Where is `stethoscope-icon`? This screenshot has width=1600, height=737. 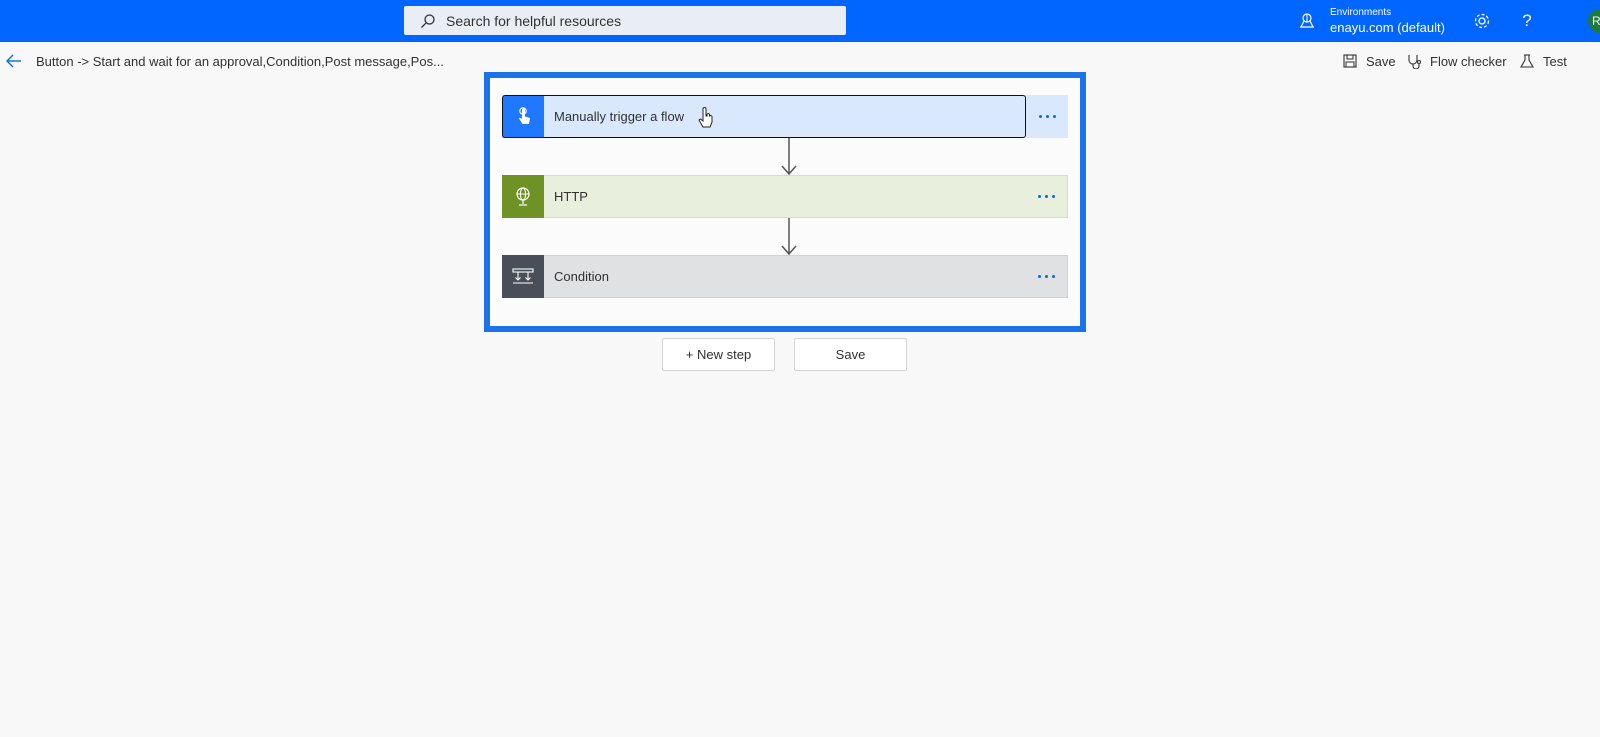
stethoscope-icon is located at coordinates (1414, 62).